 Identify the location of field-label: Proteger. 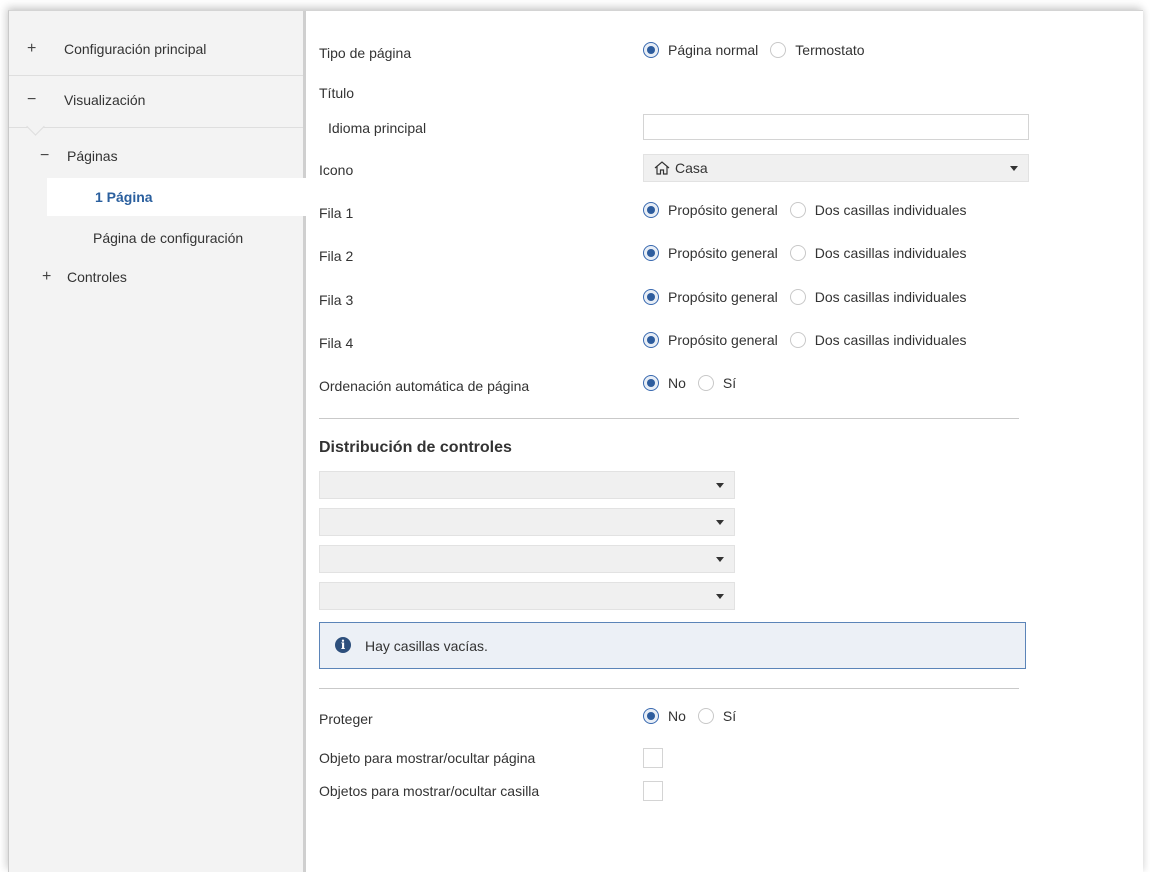
(346, 719).